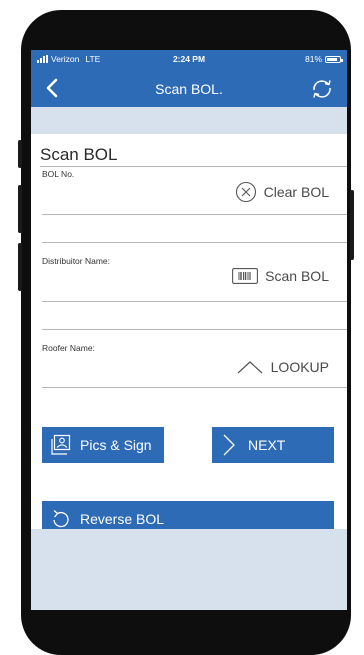  I want to click on bol-no-input, so click(194, 214).